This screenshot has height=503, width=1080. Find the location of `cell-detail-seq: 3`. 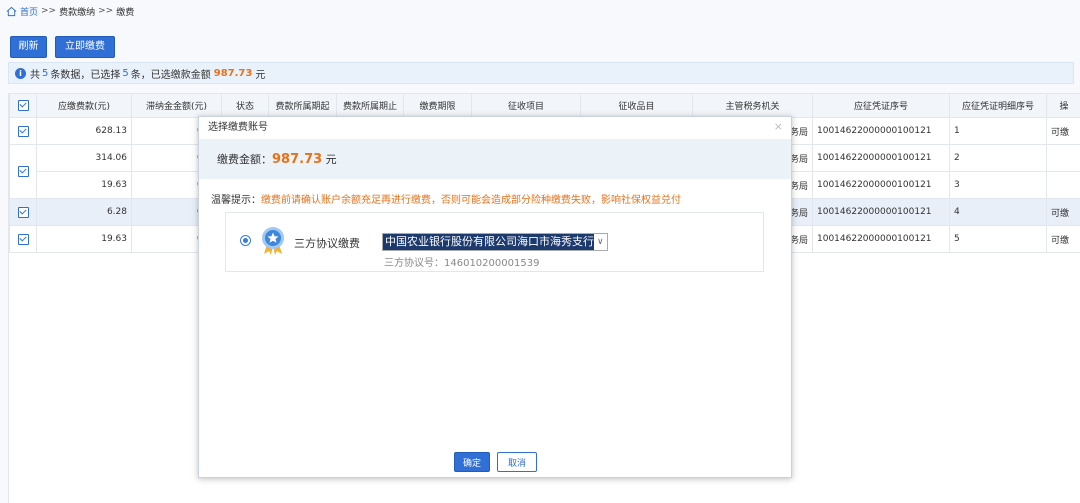

cell-detail-seq: 3 is located at coordinates (998, 185).